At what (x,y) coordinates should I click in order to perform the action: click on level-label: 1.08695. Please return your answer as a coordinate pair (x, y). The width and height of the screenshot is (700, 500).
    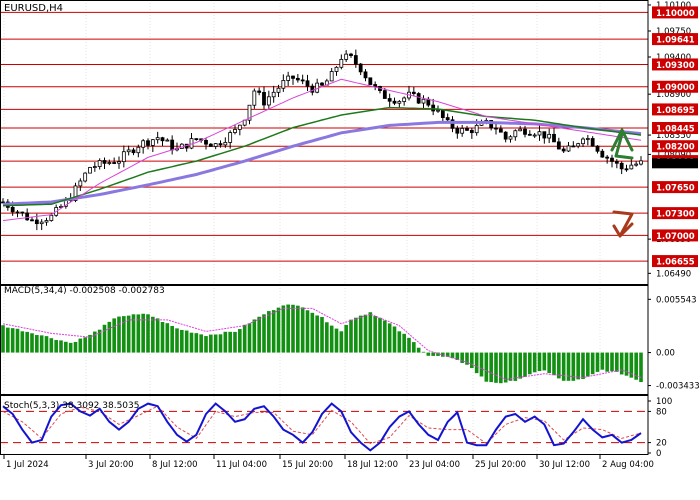
    Looking at the image, I should click on (675, 111).